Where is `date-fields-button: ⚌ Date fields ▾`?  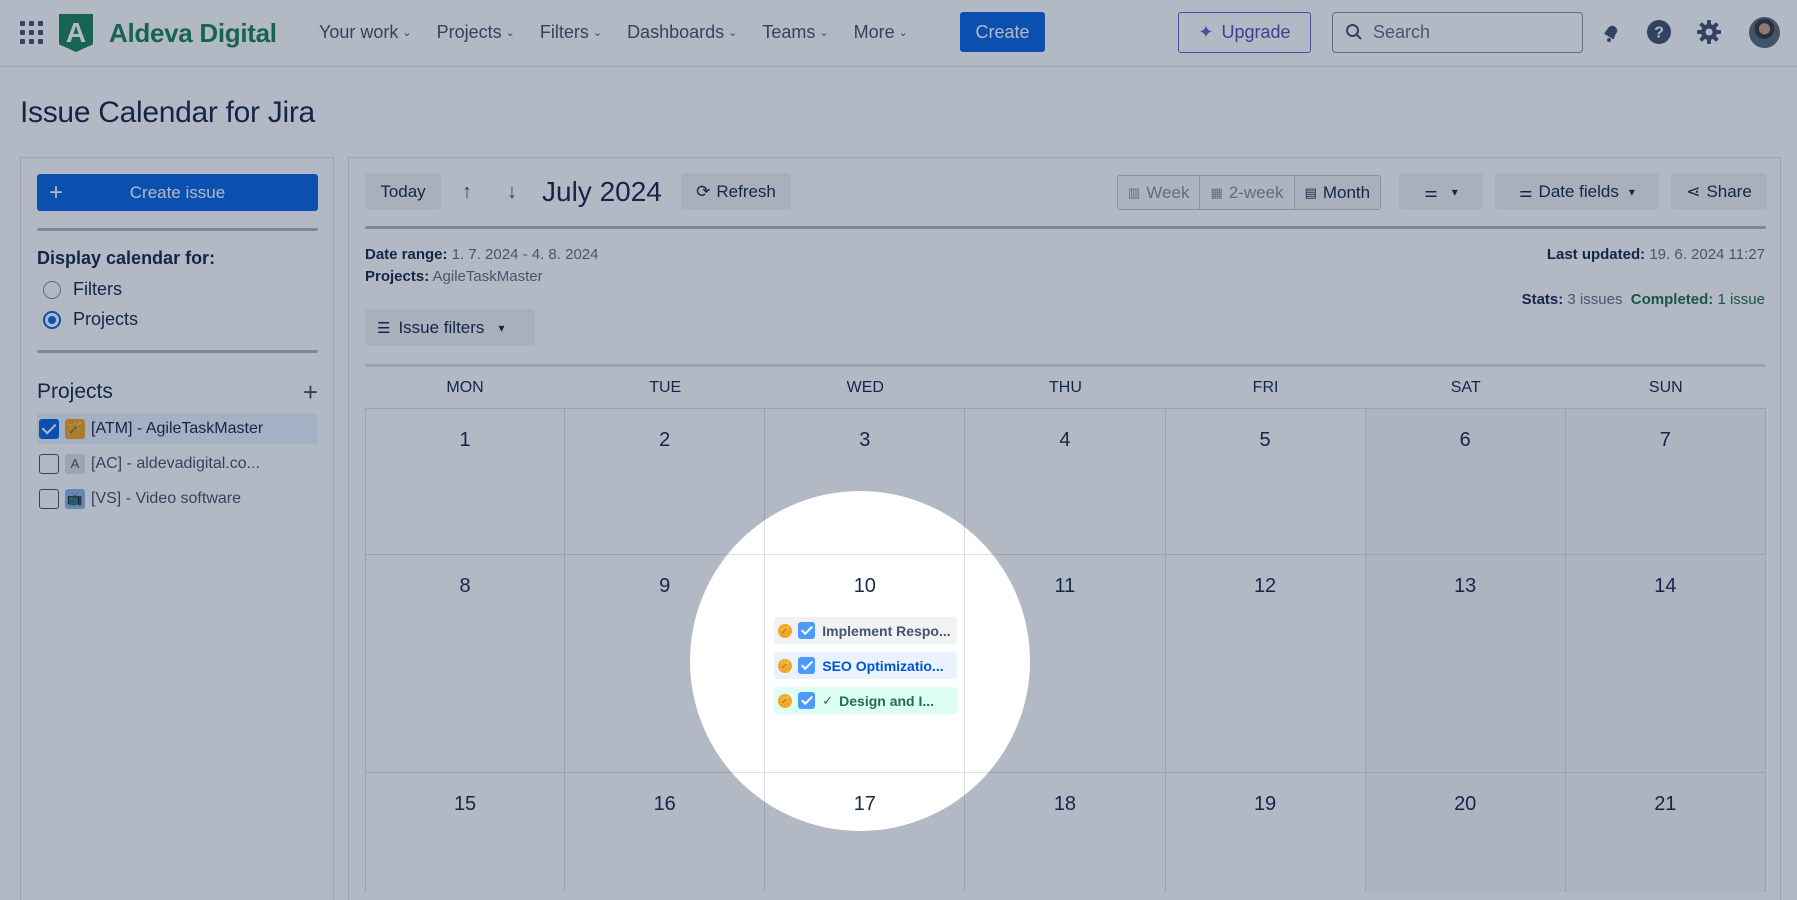
date-fields-button: ⚌ Date fields ▾ is located at coordinates (1577, 191).